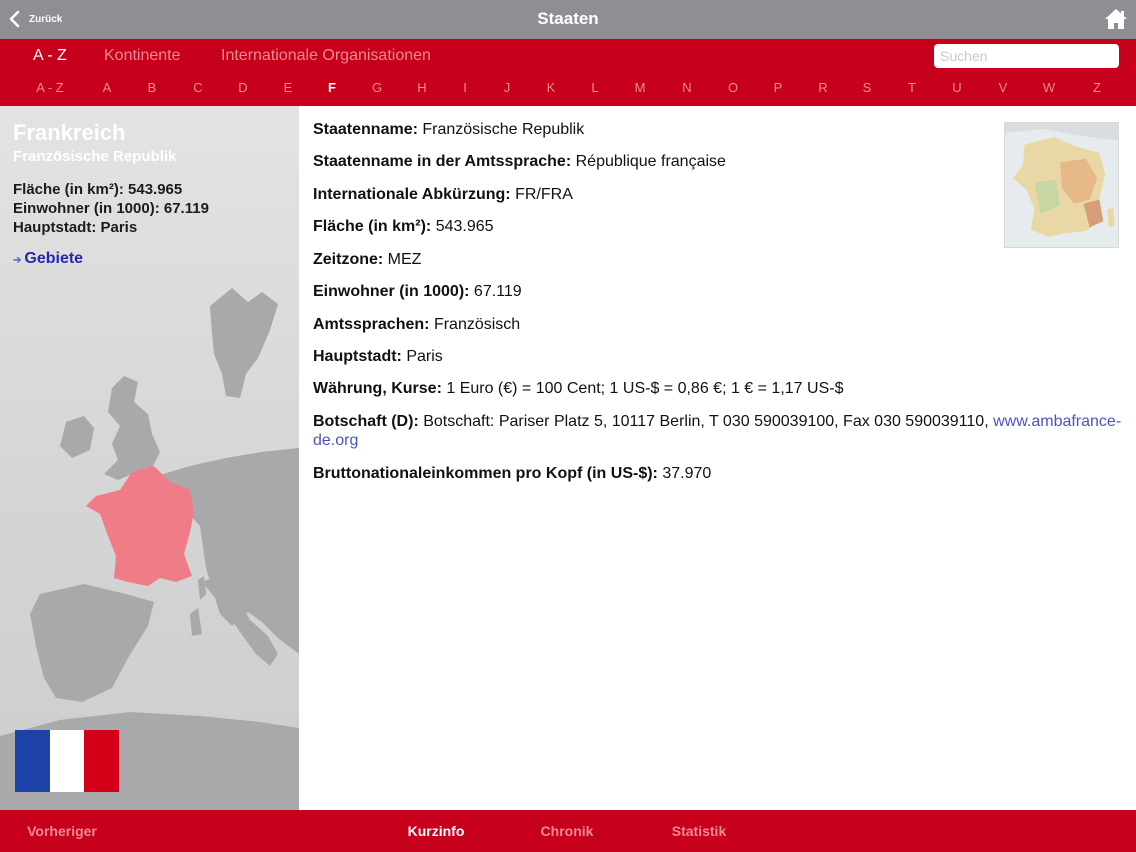 The width and height of the screenshot is (1136, 852). Describe the element at coordinates (49, 87) in the screenshot. I see `letter-all: A - Z` at that location.